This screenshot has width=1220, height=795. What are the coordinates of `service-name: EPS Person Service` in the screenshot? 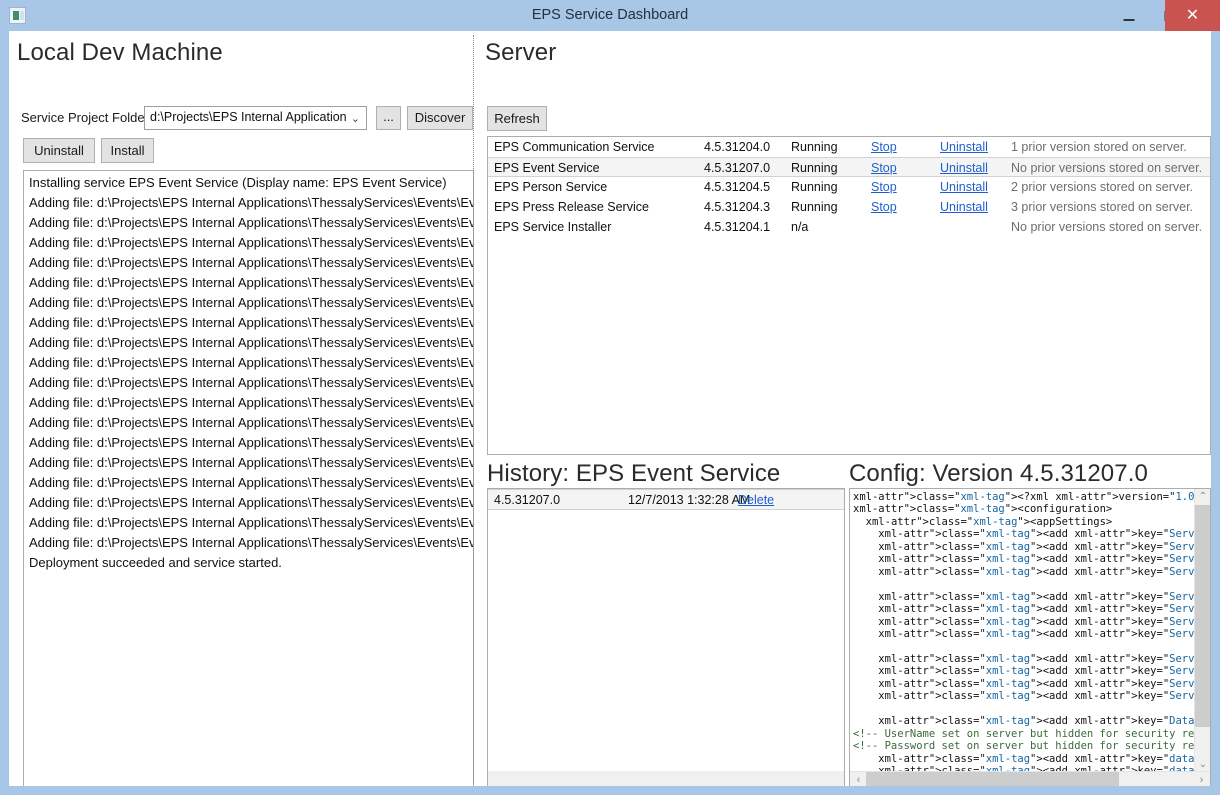 It's located at (551, 187).